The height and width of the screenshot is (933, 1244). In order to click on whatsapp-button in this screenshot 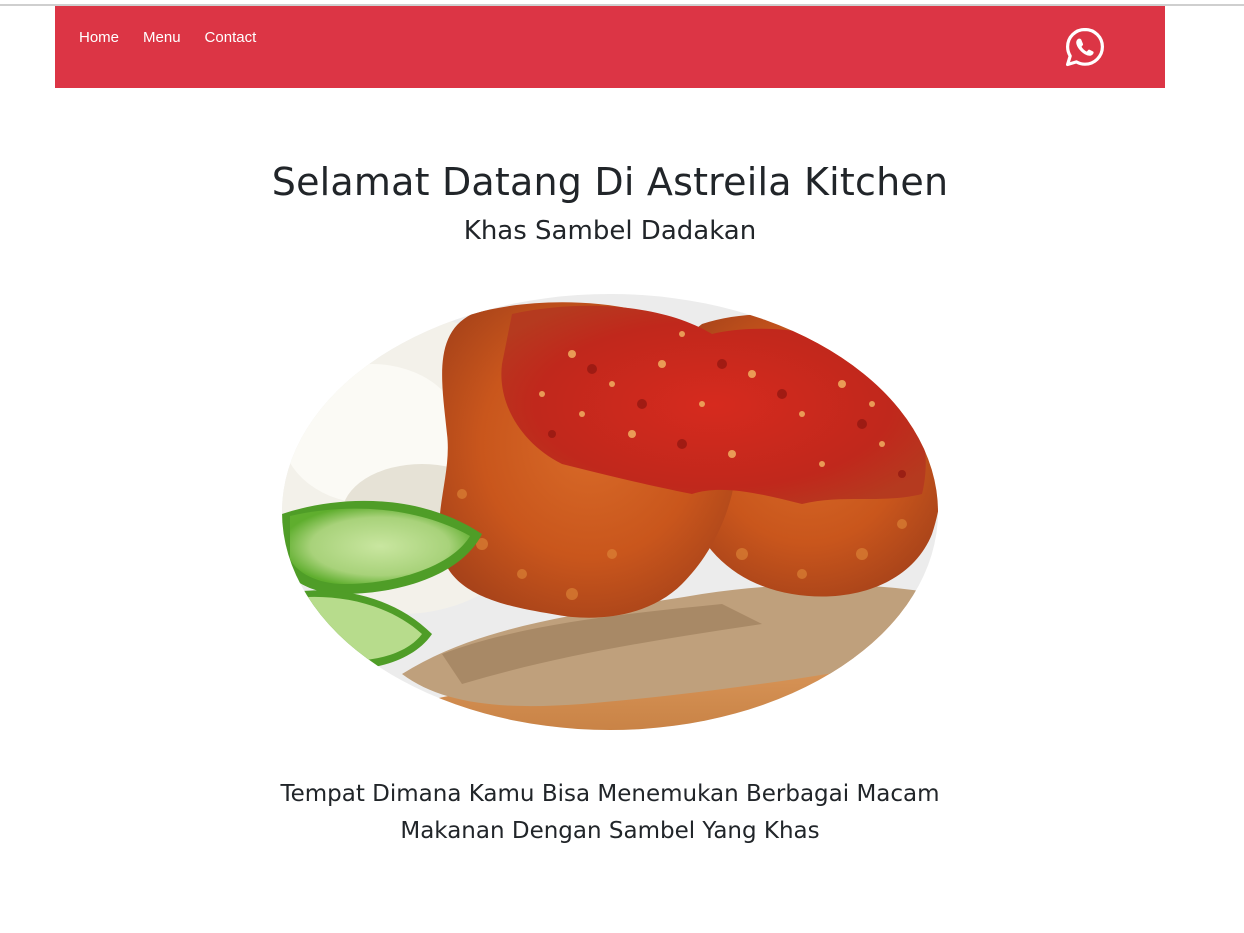, I will do `click(1085, 47)`.